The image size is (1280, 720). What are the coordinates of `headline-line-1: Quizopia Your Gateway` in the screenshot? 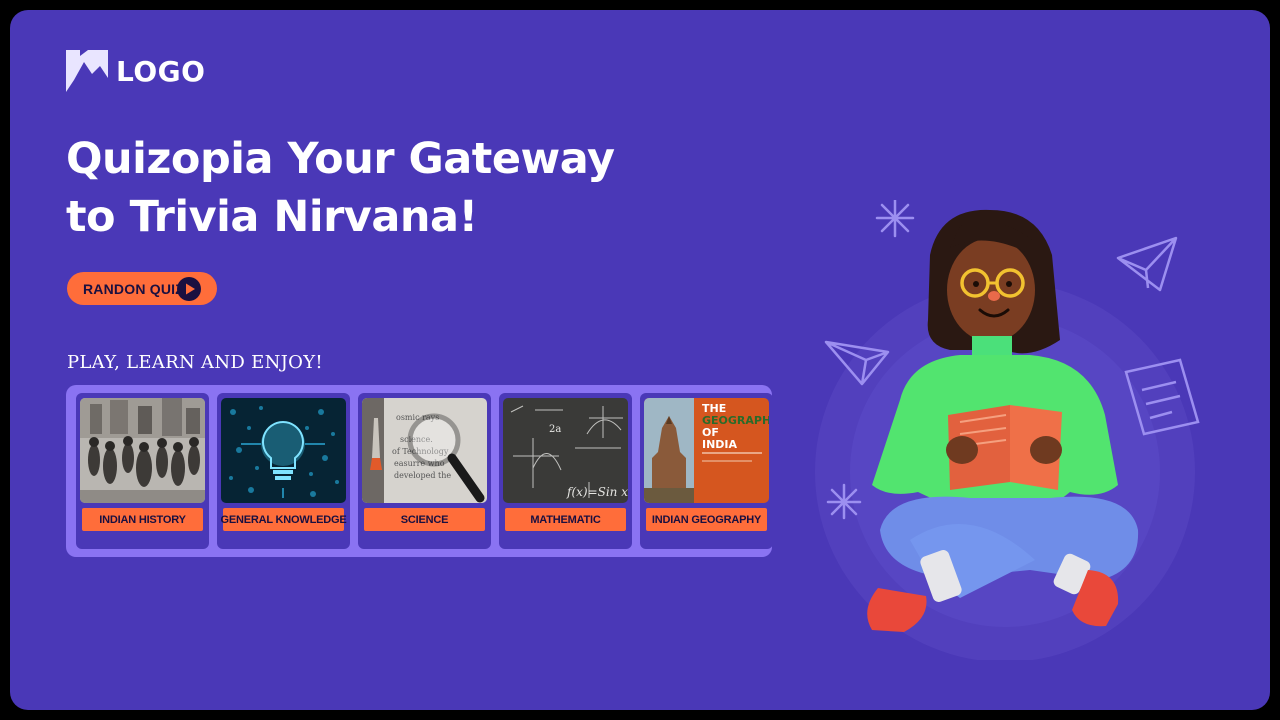 It's located at (340, 159).